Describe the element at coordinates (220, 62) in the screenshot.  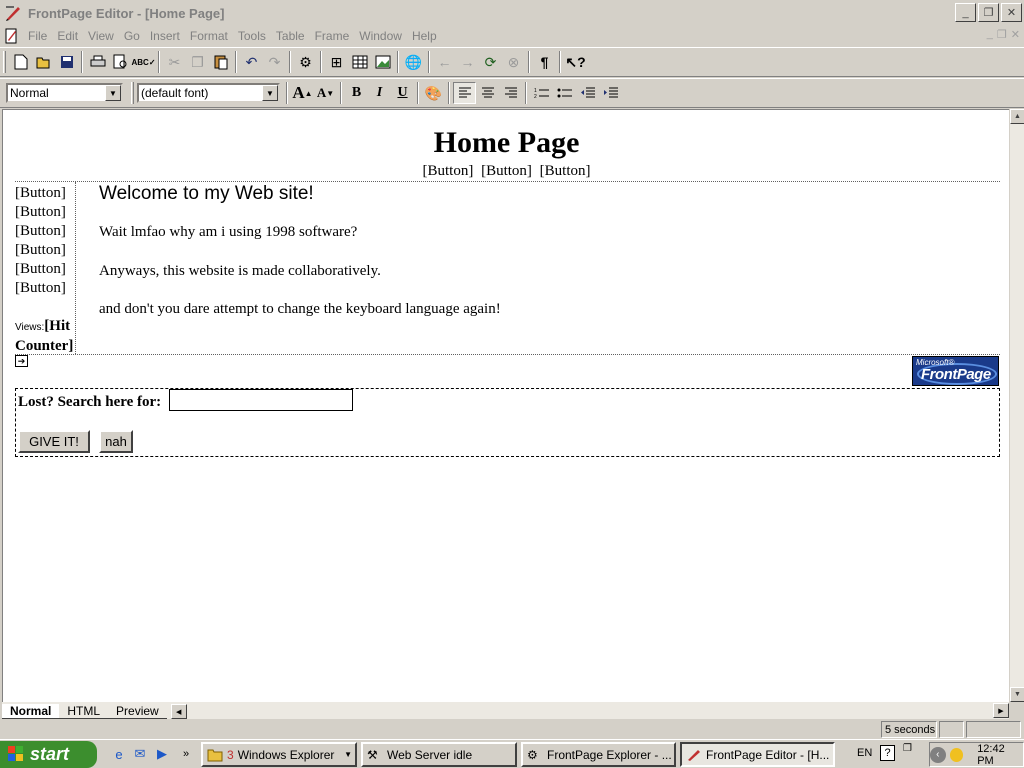
I see `paste-icon` at that location.